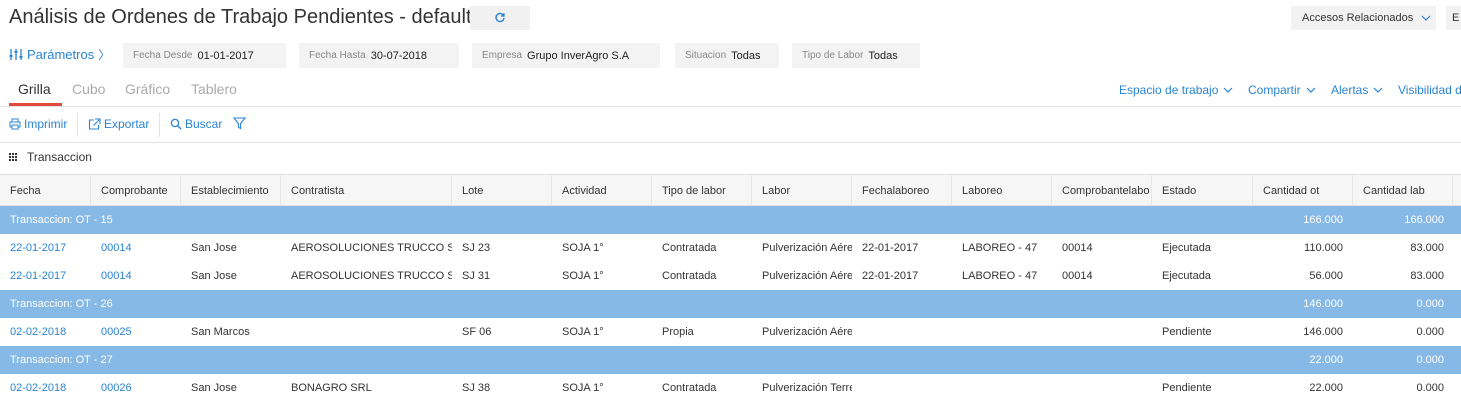 The height and width of the screenshot is (401, 1461). I want to click on group-by-label: Transaccion, so click(59, 157).